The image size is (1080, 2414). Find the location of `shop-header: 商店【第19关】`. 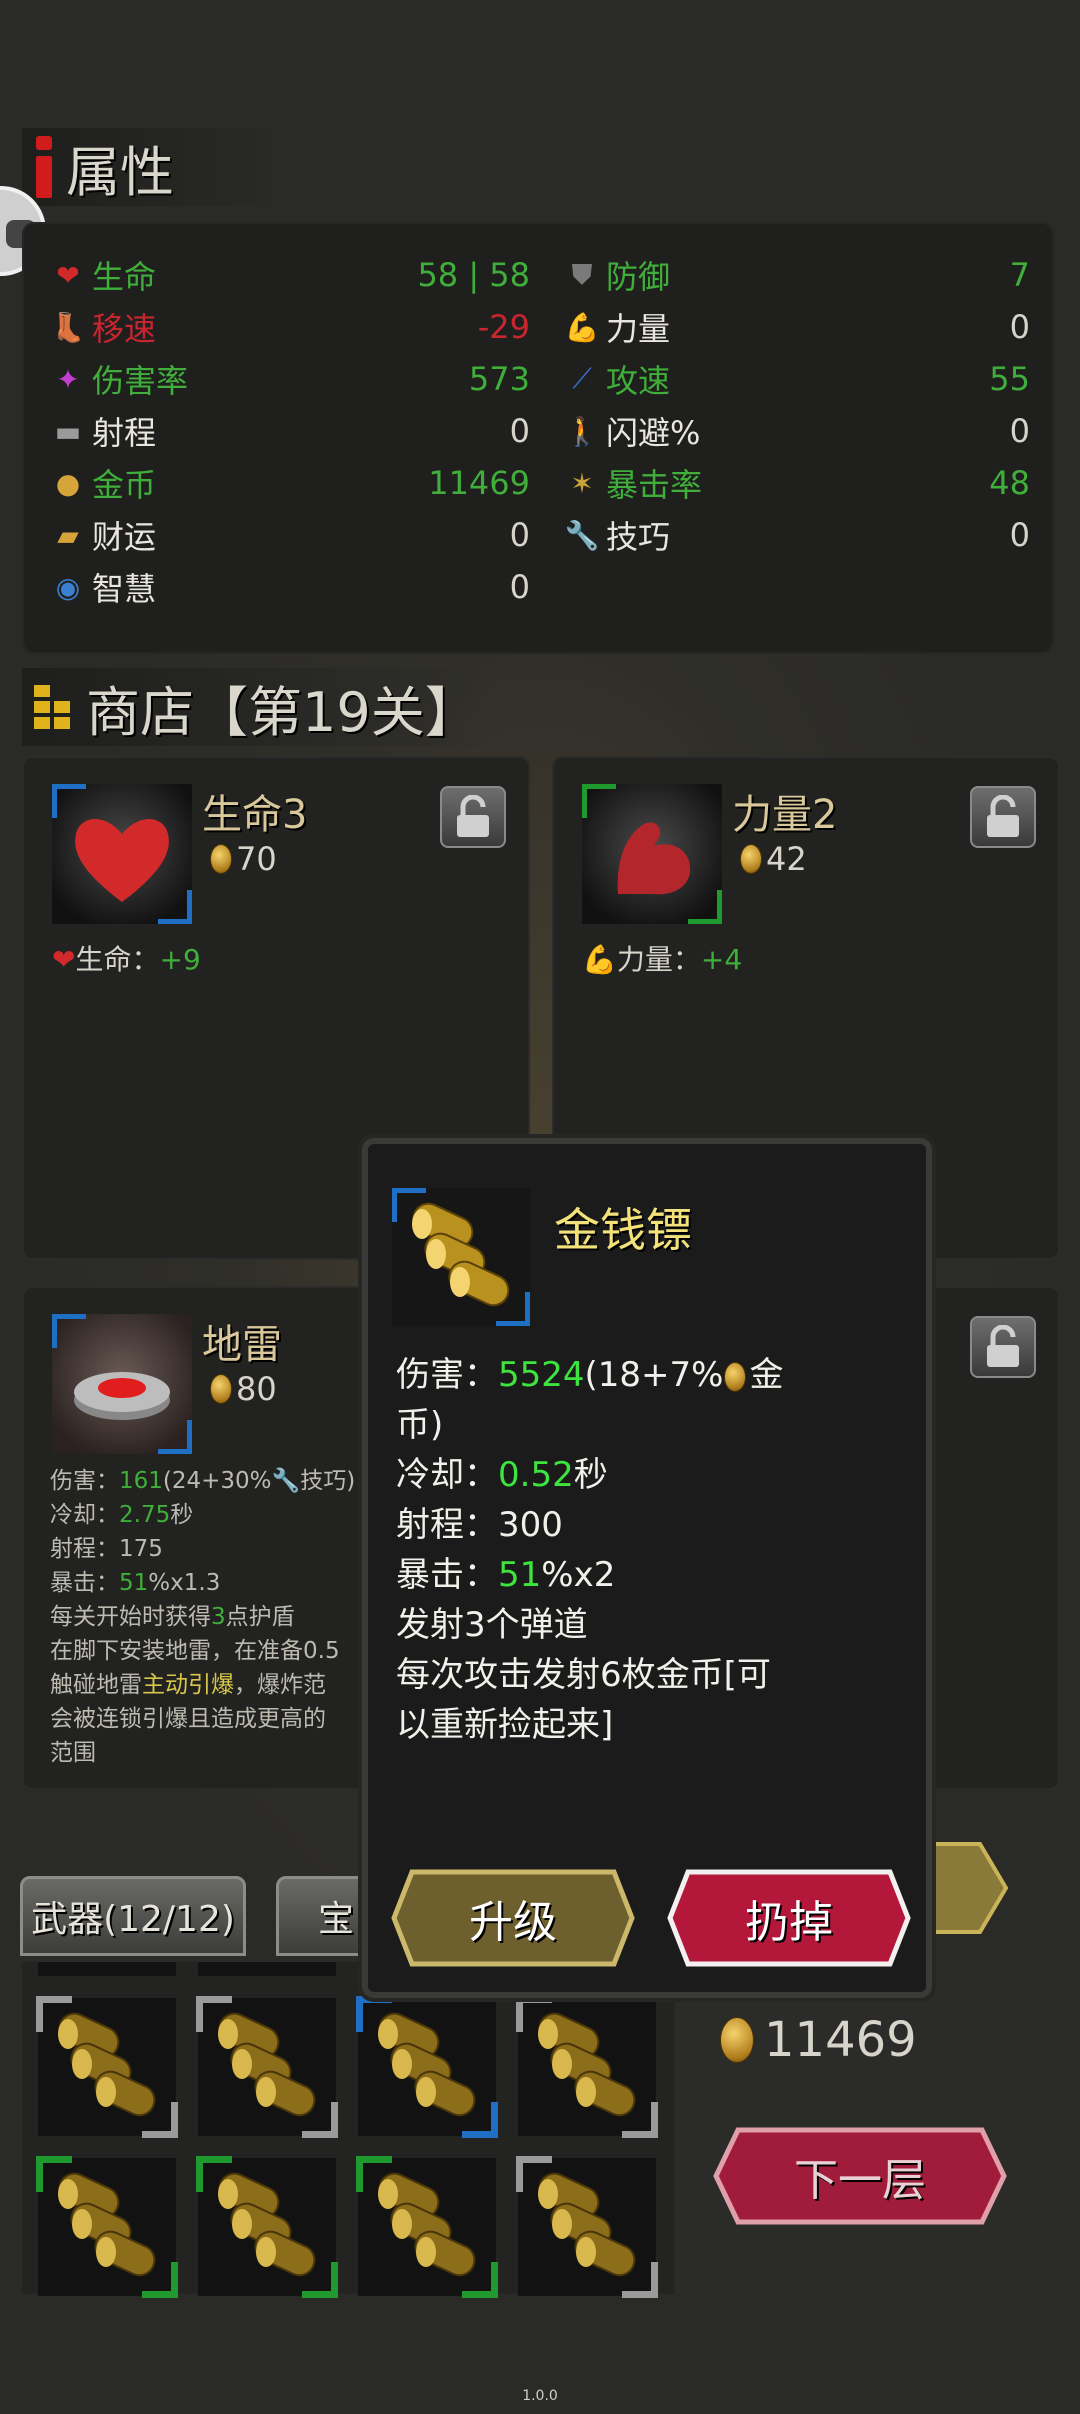

shop-header: 商店【第19关】 is located at coordinates (257, 707).